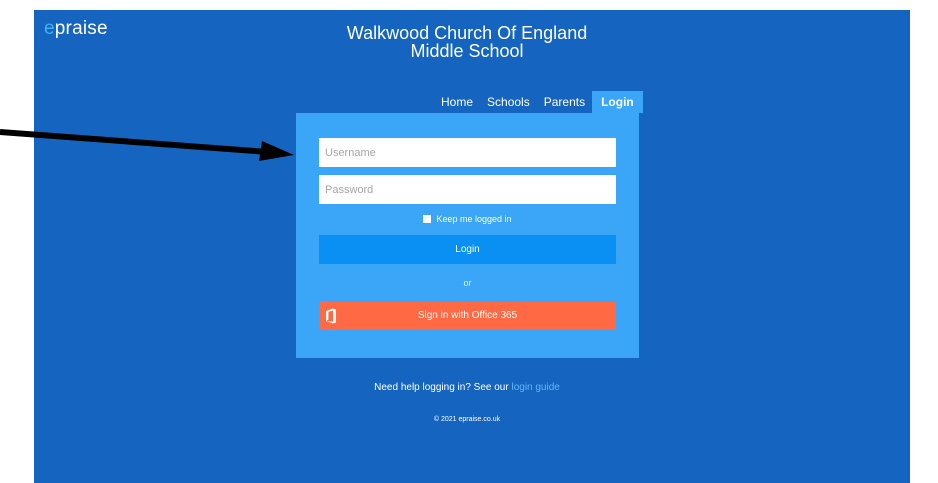 The image size is (938, 483). Describe the element at coordinates (331, 316) in the screenshot. I see `office-icon` at that location.